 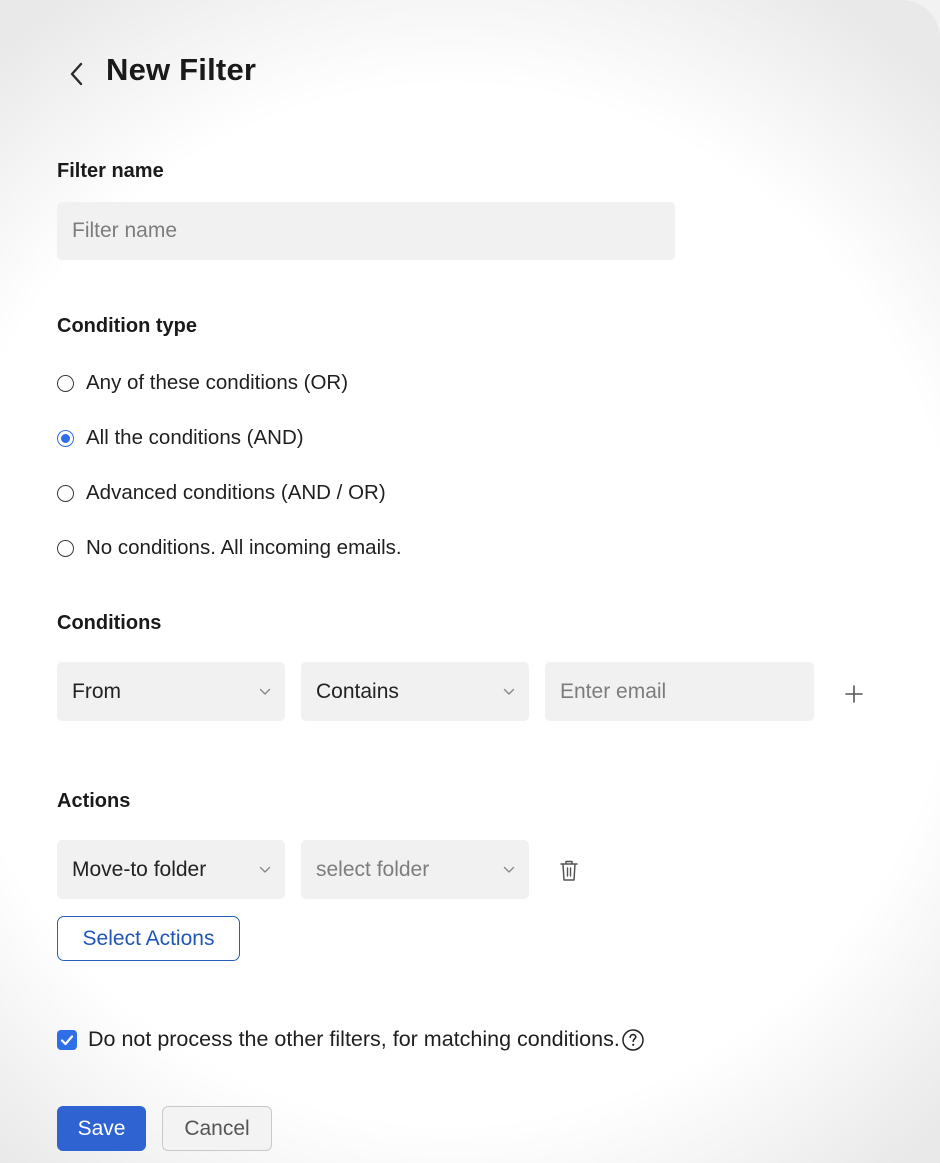 I want to click on radio-label: Advanced conditions (AND / OR), so click(x=236, y=492).